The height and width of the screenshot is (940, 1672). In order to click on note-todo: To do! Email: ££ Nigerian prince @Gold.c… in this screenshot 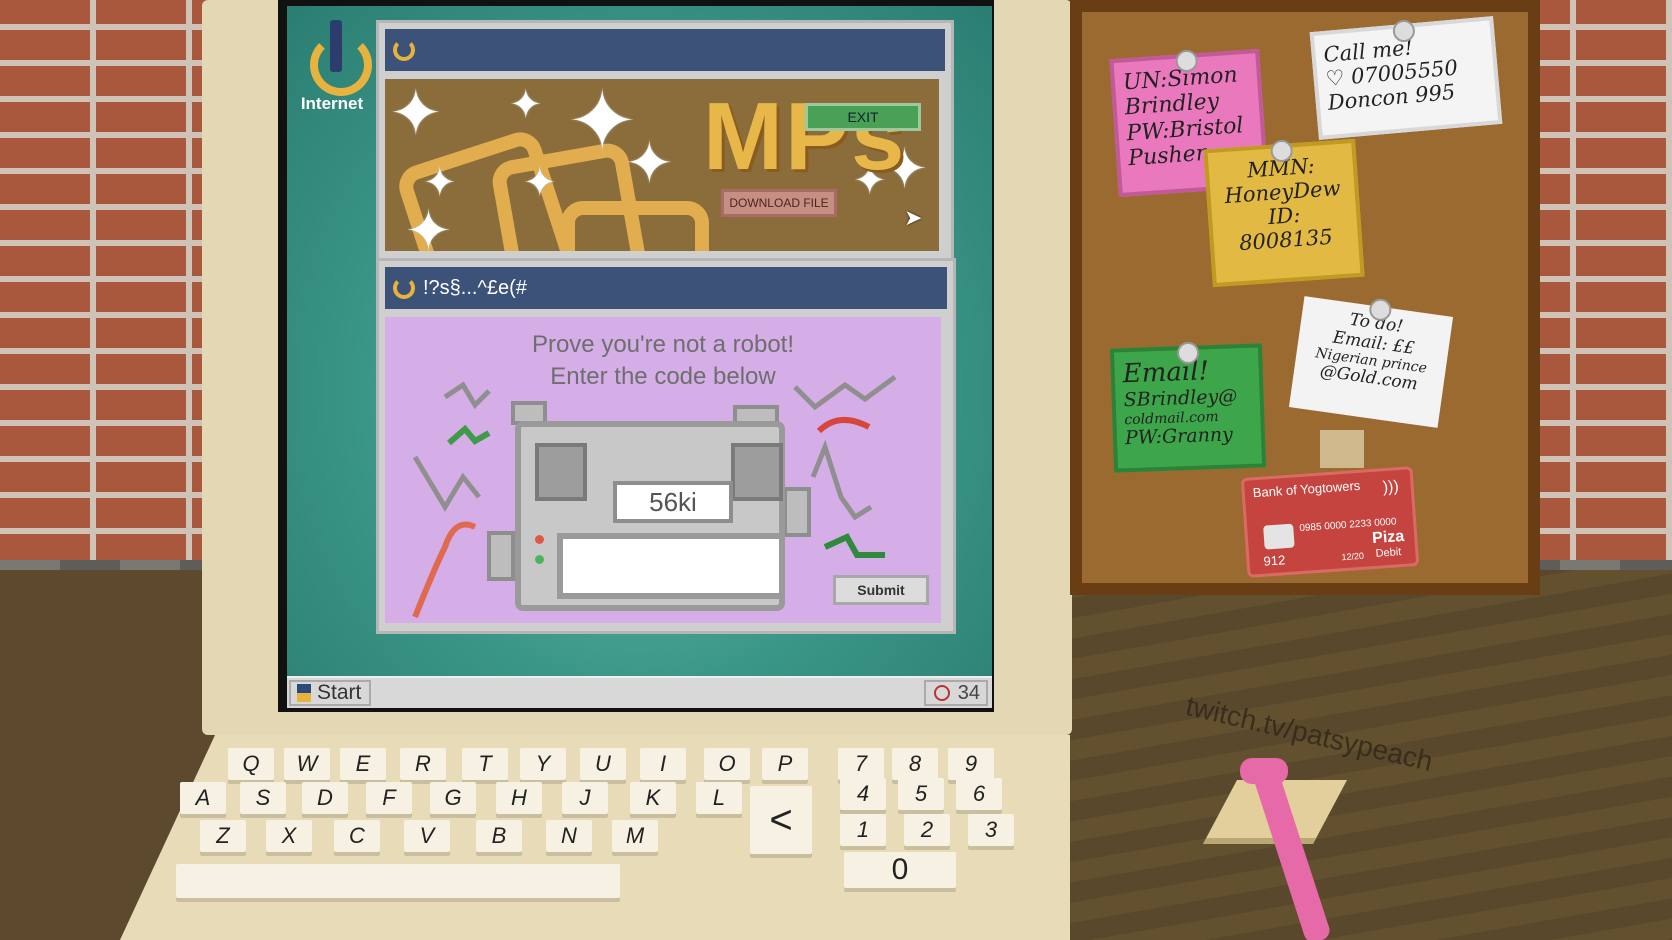, I will do `click(1371, 362)`.